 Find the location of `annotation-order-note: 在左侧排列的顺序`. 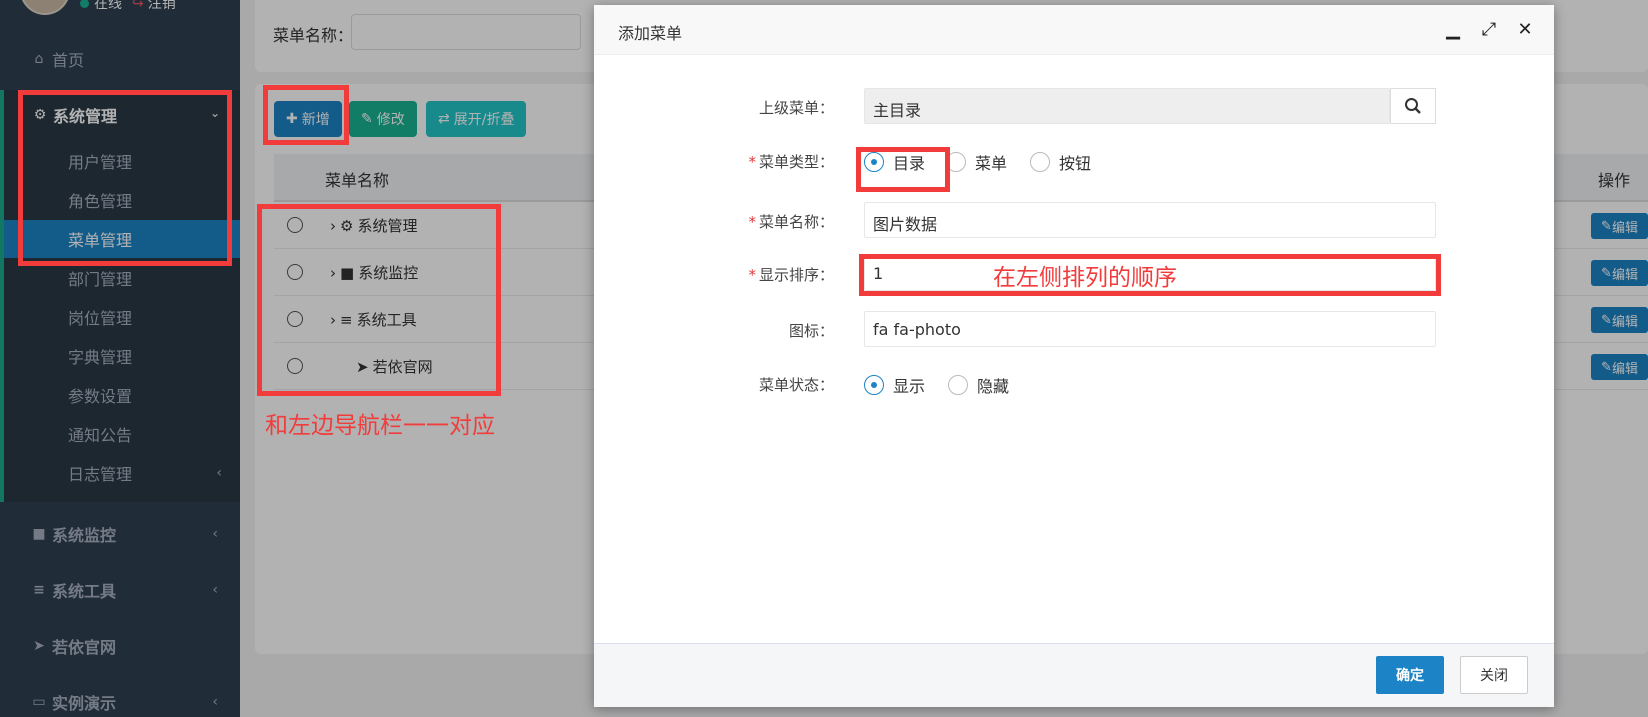

annotation-order-note: 在左侧排列的顺序 is located at coordinates (1085, 278).